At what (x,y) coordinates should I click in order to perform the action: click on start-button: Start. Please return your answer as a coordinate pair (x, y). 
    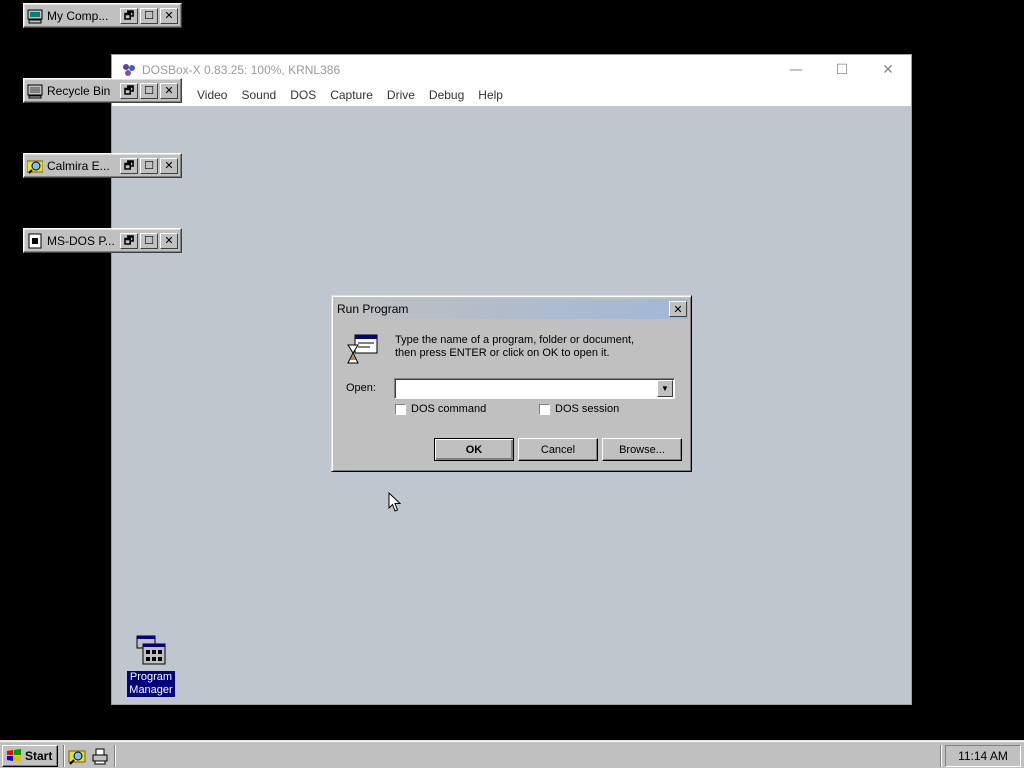
    Looking at the image, I should click on (30, 756).